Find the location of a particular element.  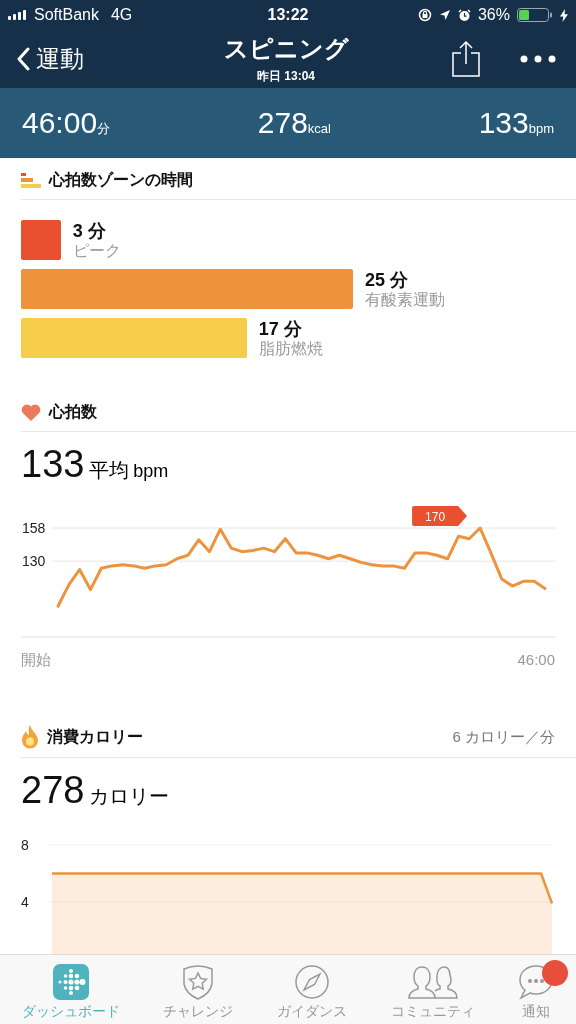

calorie-rate: 6 カロリー／分 is located at coordinates (503, 737).